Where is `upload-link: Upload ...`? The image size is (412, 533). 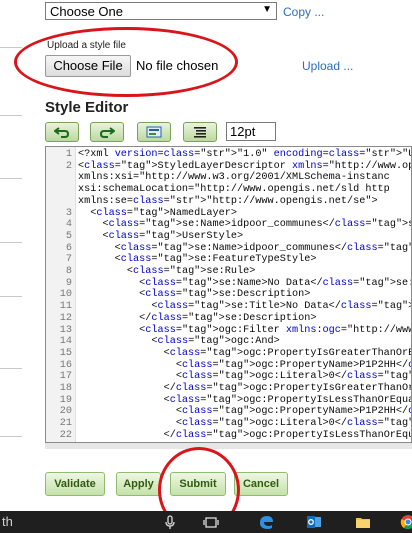
upload-link: Upload ... is located at coordinates (327, 66).